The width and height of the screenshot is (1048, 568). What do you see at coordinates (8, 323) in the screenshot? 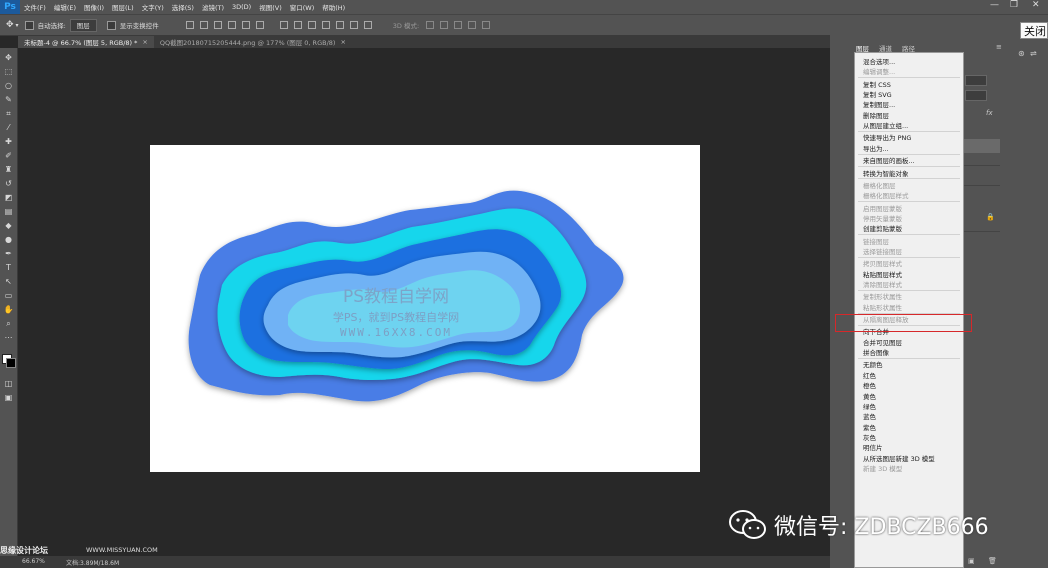
I see `zoom-tool-icon: ⌕` at bounding box center [8, 323].